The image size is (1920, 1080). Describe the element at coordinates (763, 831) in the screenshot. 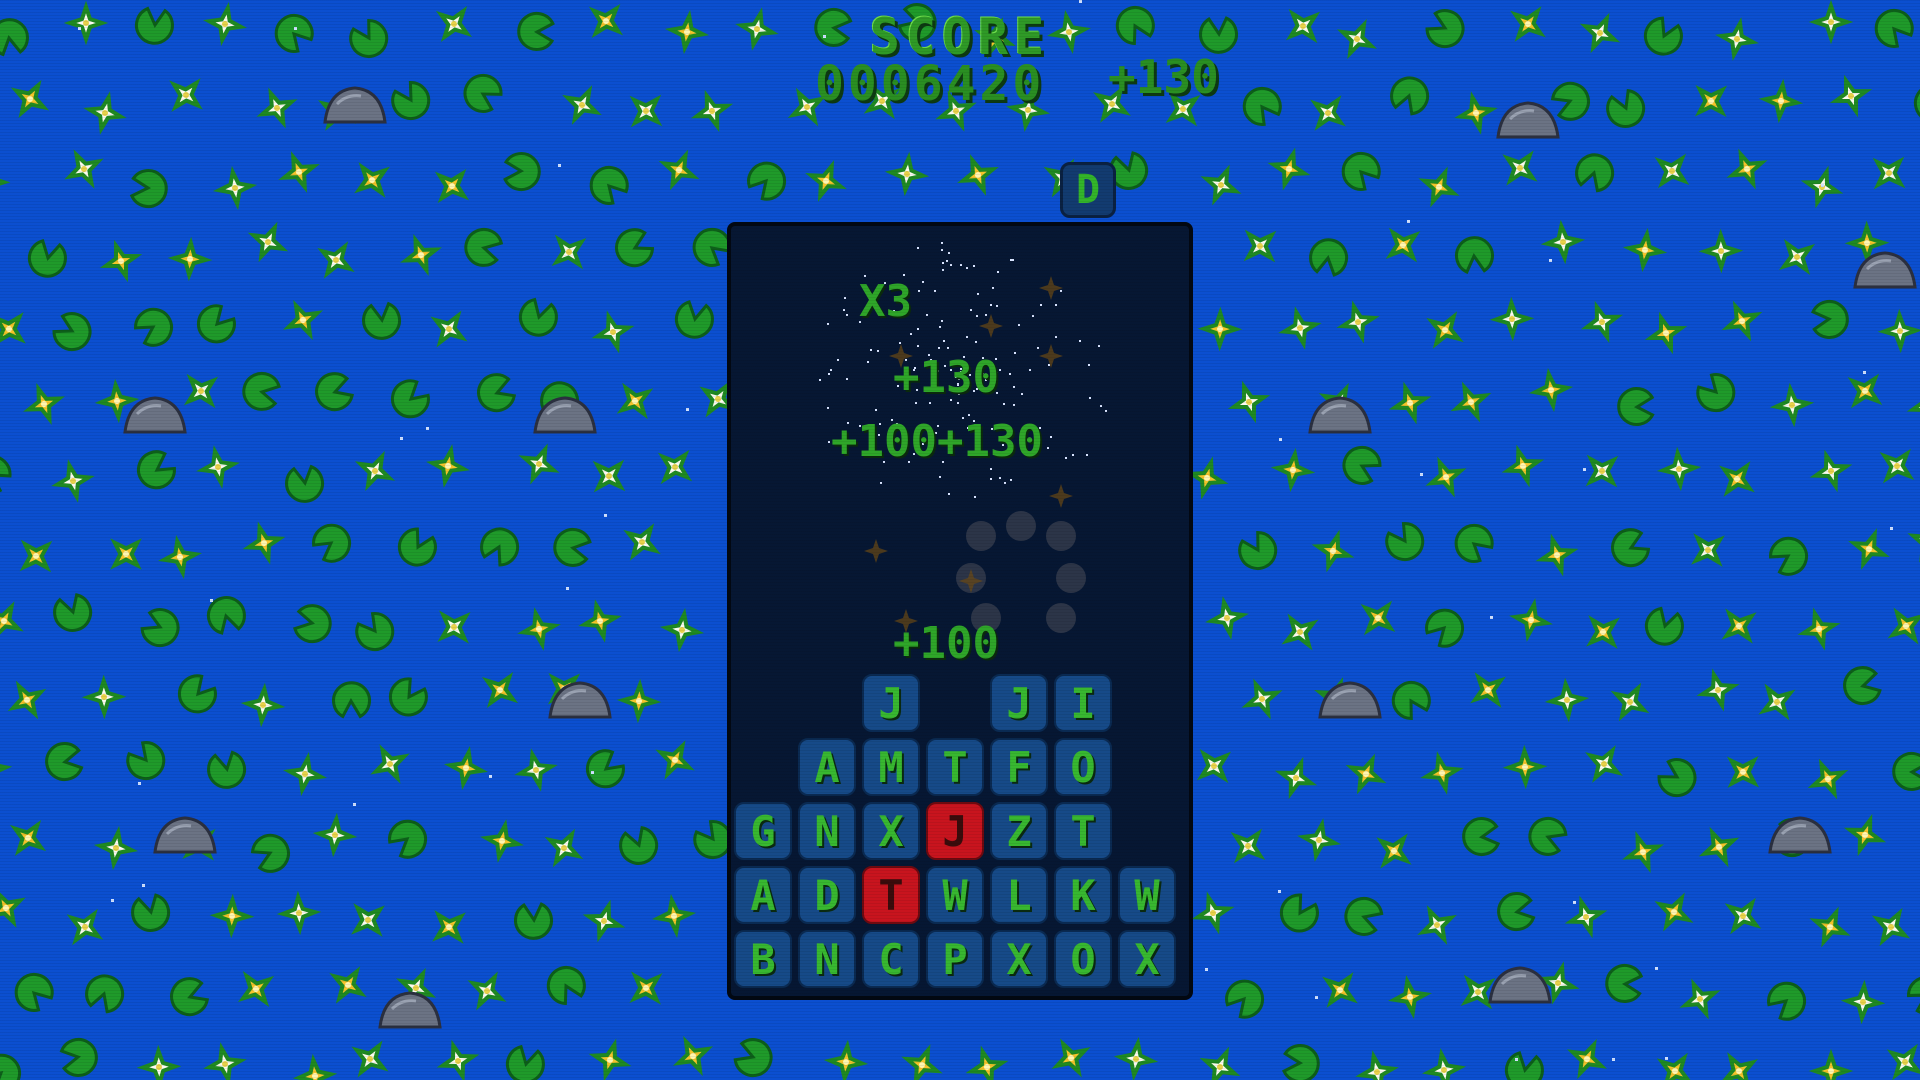

I see `letter-tile: G` at that location.